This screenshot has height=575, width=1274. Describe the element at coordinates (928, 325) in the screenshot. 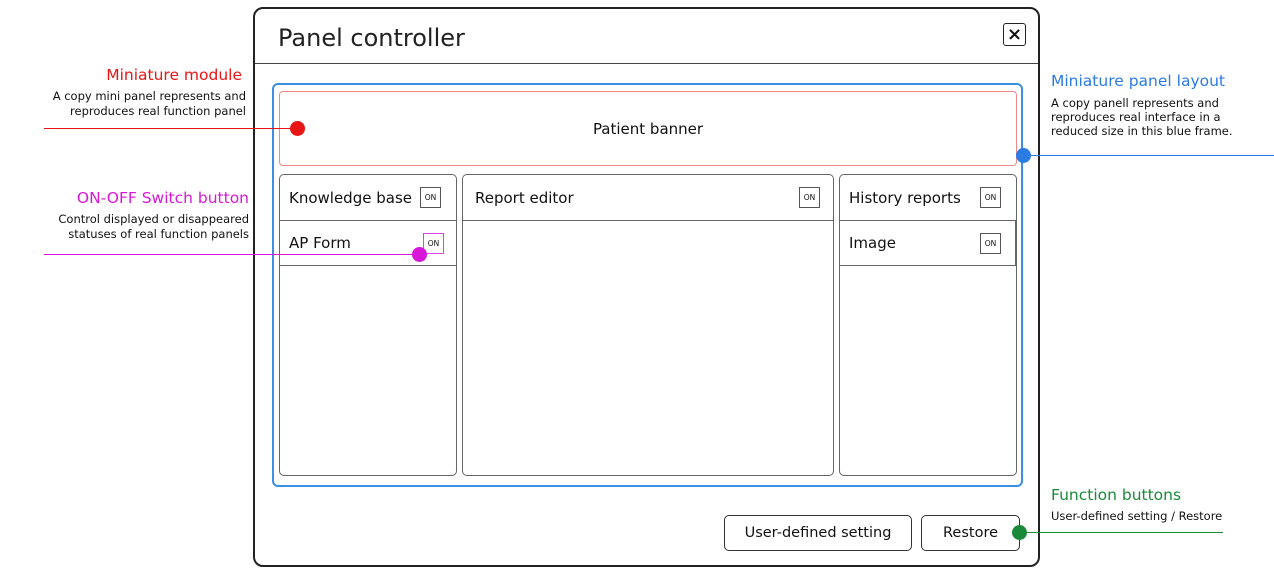

I see `right-panel-column: History reports ON Image ON` at that location.